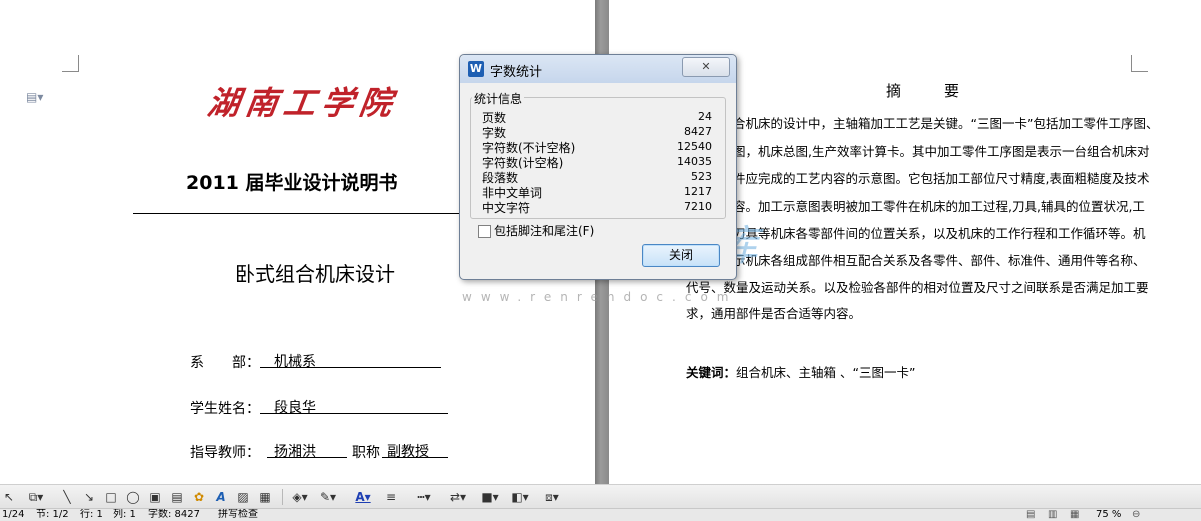 The width and height of the screenshot is (1201, 521). I want to click on abstract-line: 容。加工示意图表明被加工零件在机床的加工过程,刀具,辅具的位置状况,工, so click(939, 206).